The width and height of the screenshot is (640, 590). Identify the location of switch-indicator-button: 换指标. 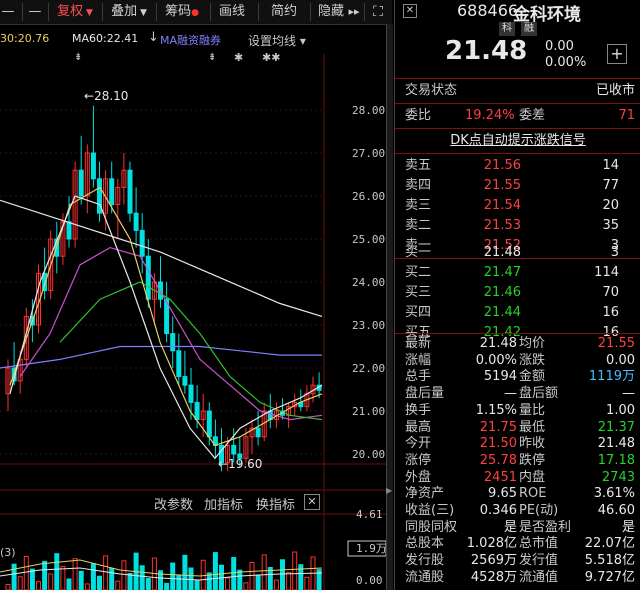
(275, 503).